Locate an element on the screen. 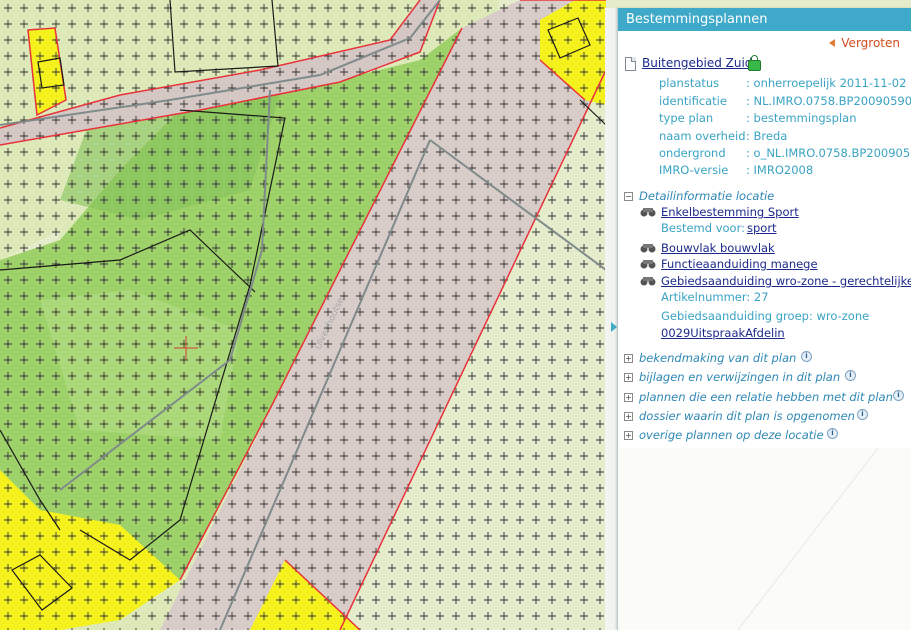 The image size is (911, 630). property-row: planstatus : onherroepelijk 2011-11-02 is located at coordinates (782, 83).